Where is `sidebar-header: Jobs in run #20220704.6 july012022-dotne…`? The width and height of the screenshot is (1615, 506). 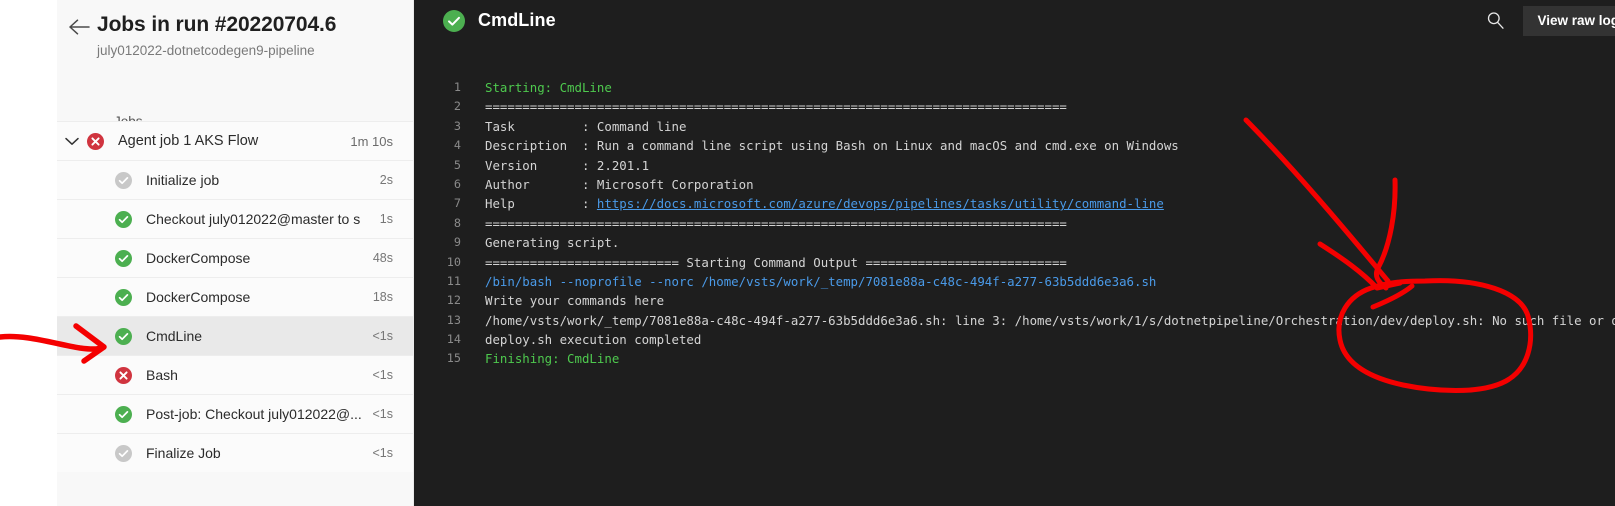
sidebar-header: Jobs in run #20220704.6 july012022-dotne… is located at coordinates (235, 30).